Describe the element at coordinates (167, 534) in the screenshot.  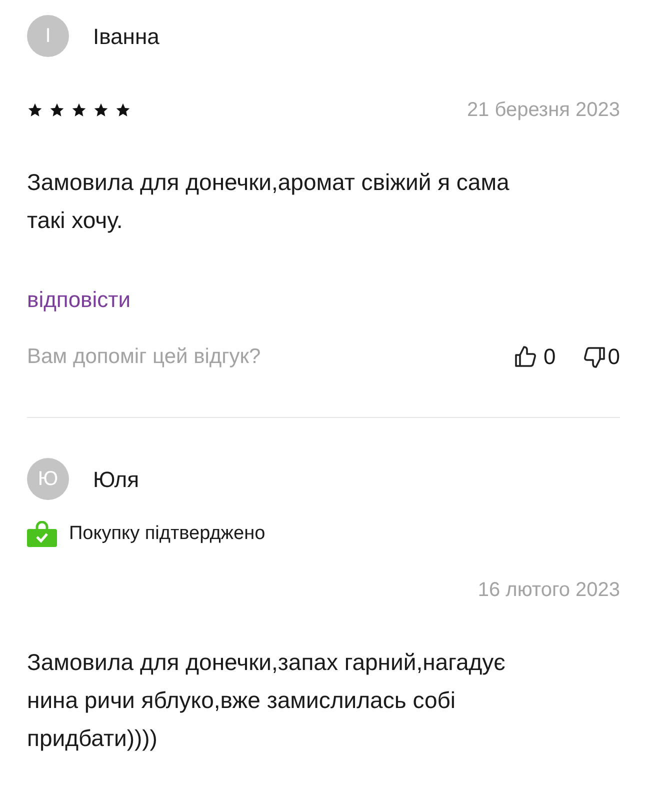
I see `verified-purchase-label: Покупку підтверджено` at that location.